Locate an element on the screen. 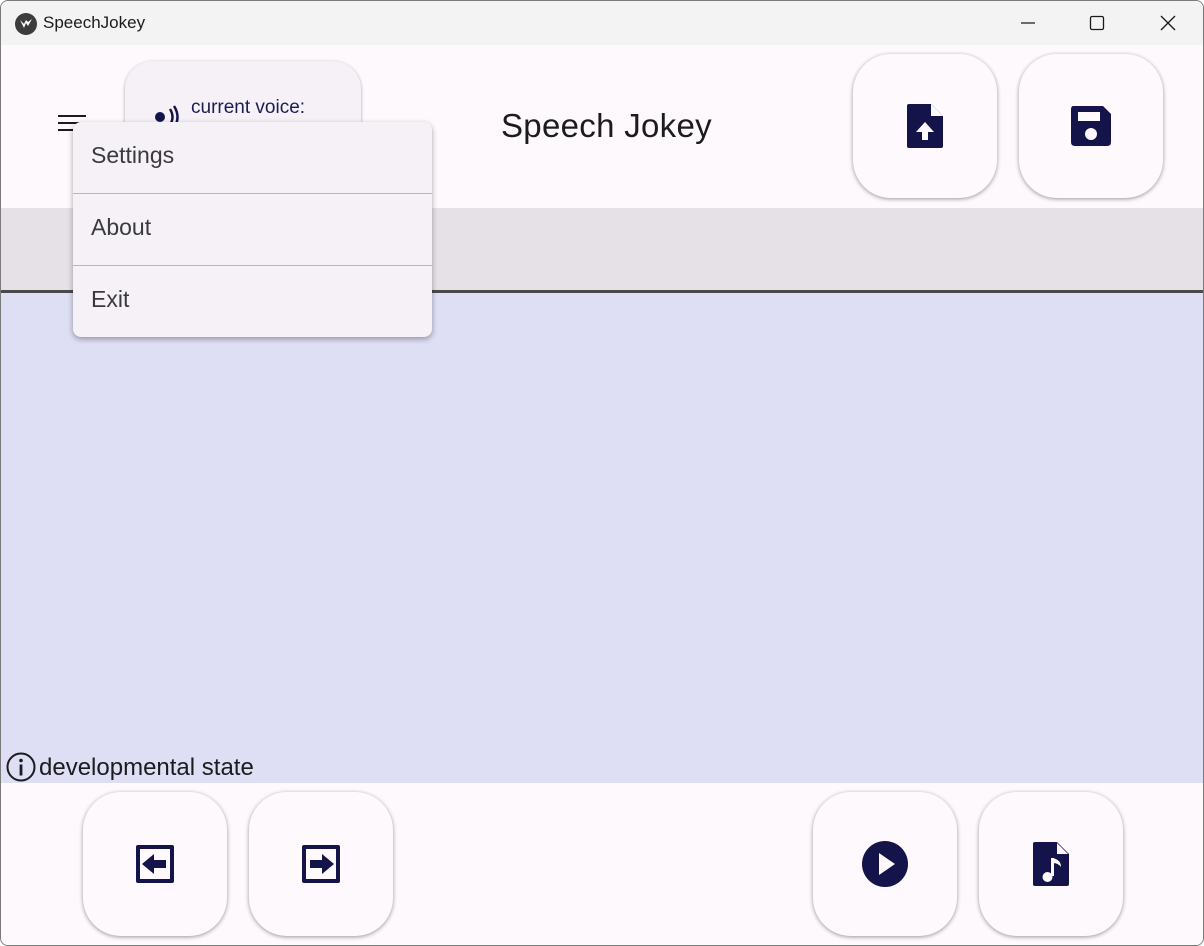 This screenshot has width=1204, height=946. app-title: Speech Jokey is located at coordinates (606, 125).